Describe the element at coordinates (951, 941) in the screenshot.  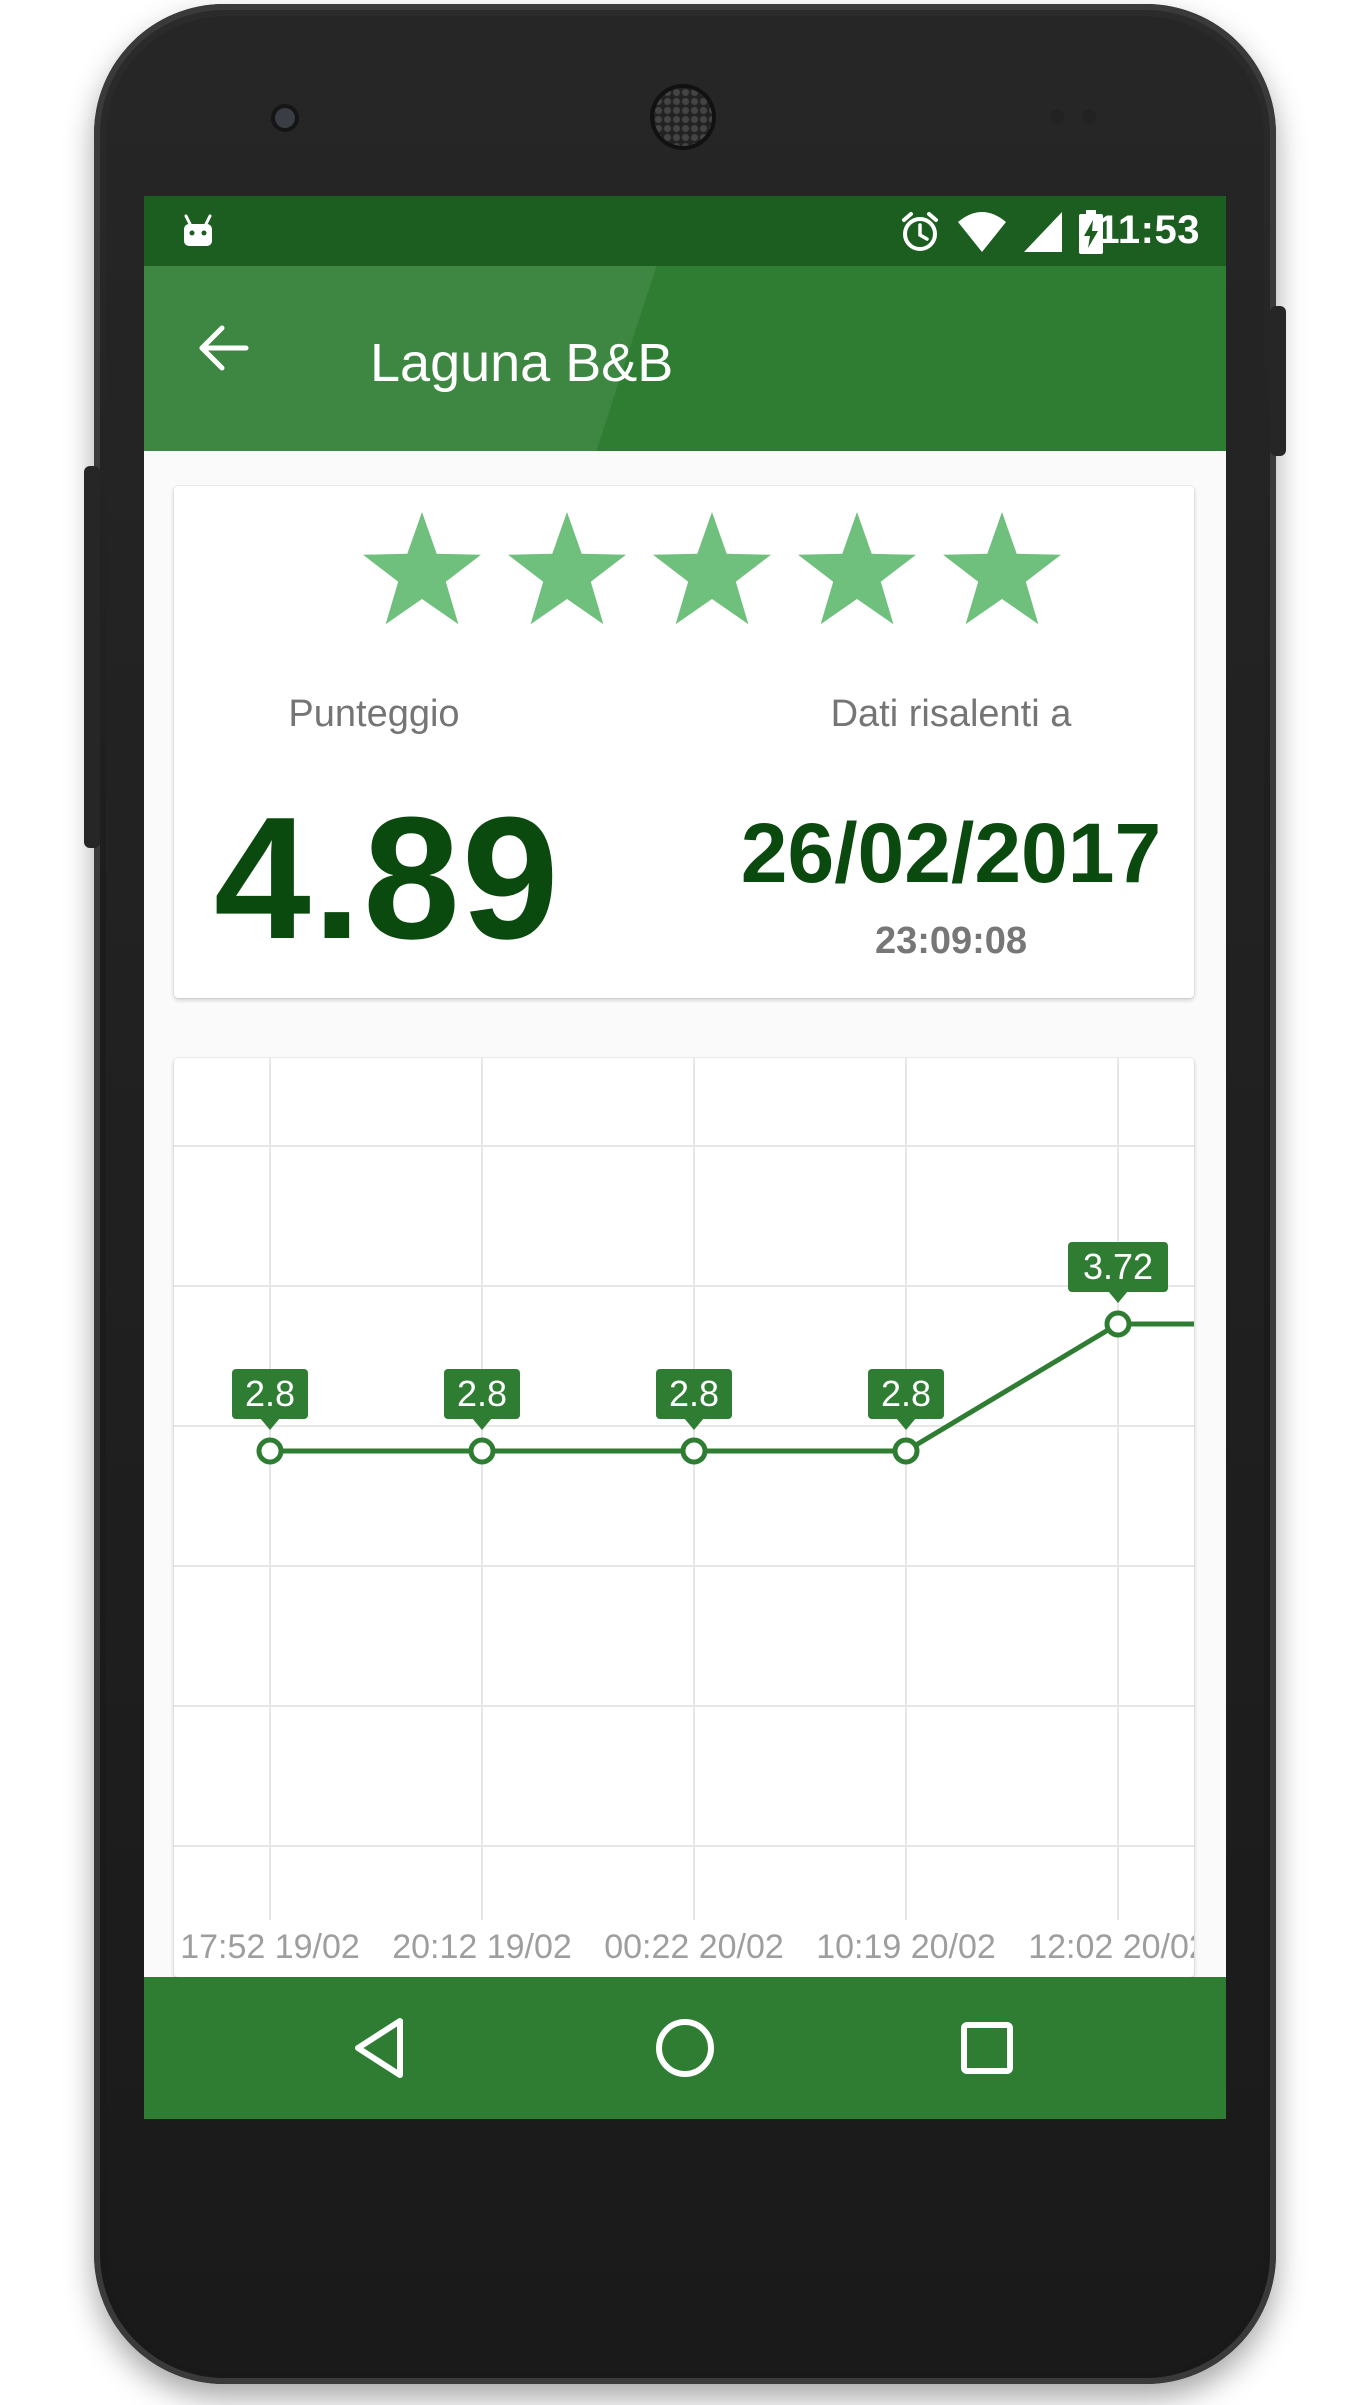
I see `time-value: 23:09:08` at that location.